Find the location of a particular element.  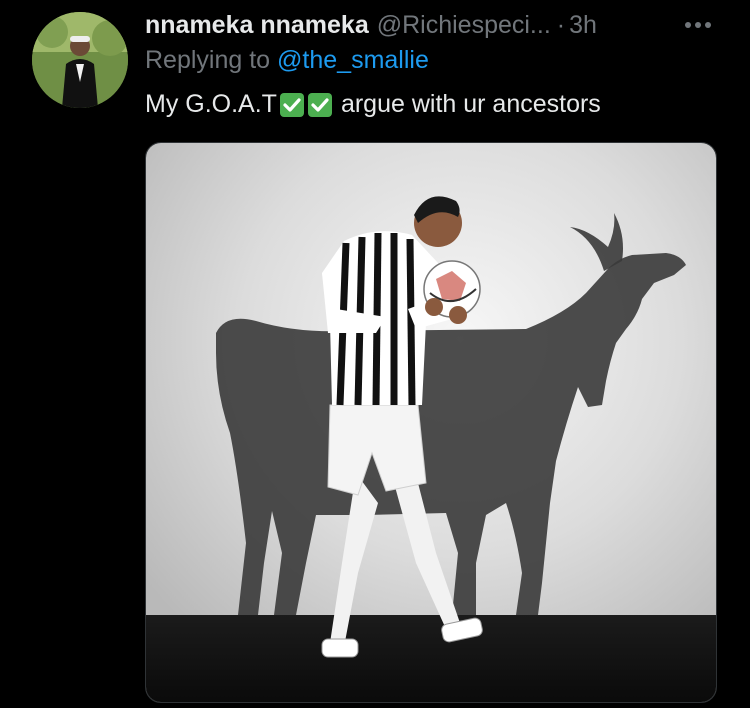

reply-mention-link: @the_smallie is located at coordinates (353, 60).